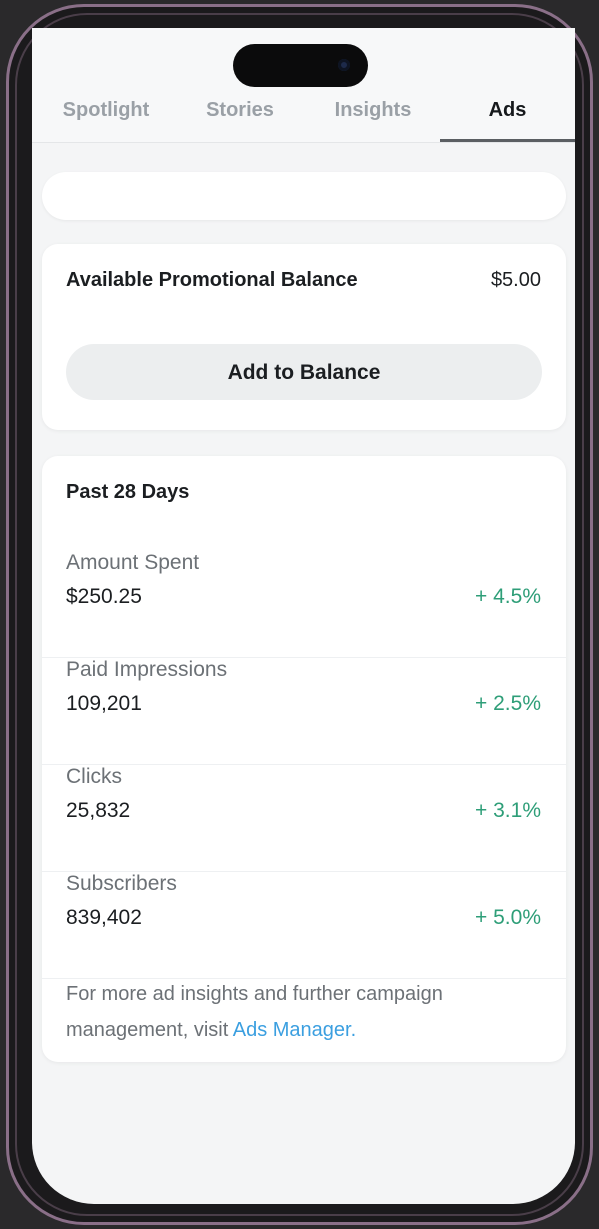  What do you see at coordinates (300, 65) in the screenshot?
I see `dynamic-island` at bounding box center [300, 65].